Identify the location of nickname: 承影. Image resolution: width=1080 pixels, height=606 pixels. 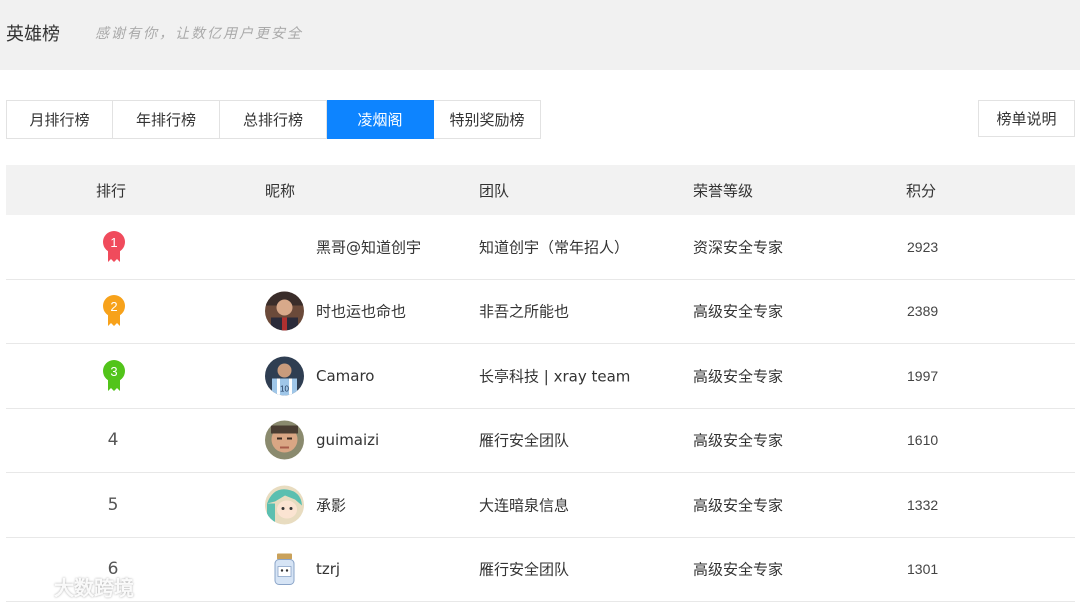
(331, 505).